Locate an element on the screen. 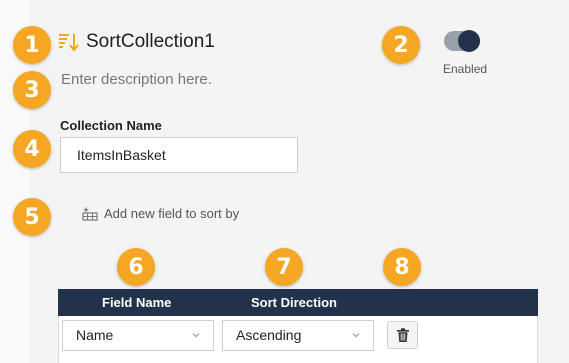 Image resolution: width=569 pixels, height=363 pixels. field-name-value: Name is located at coordinates (95, 335).